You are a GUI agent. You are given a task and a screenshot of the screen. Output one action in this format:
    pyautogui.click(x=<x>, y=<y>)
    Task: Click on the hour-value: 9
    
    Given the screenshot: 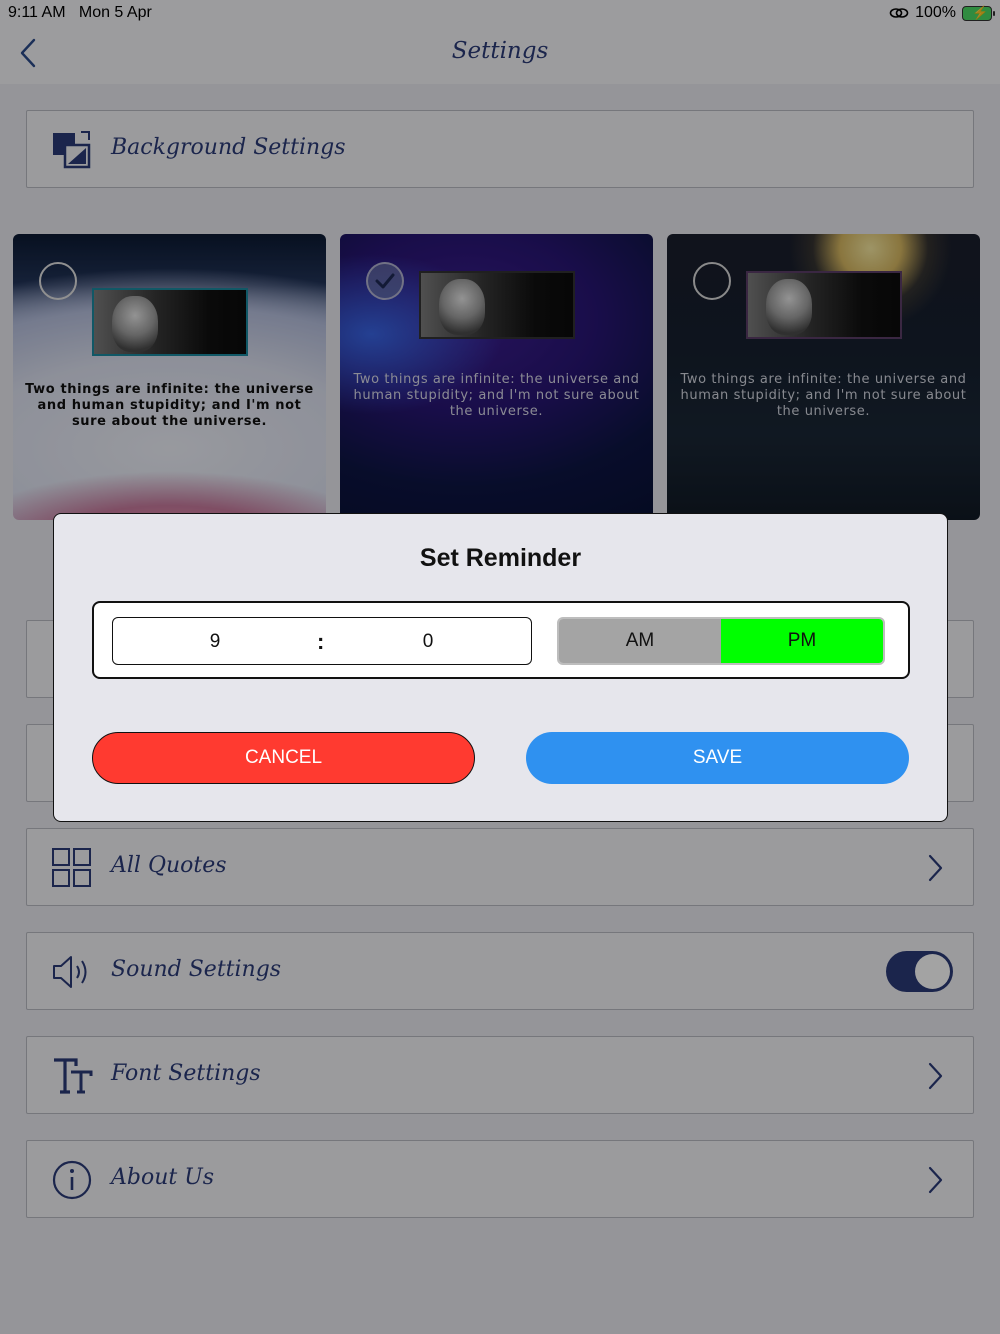 What is the action you would take?
    pyautogui.click(x=215, y=642)
    